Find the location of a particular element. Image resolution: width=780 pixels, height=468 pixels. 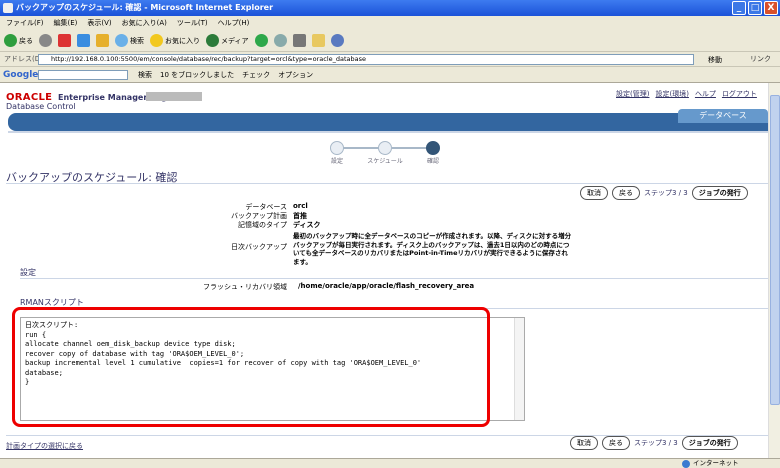

menu-view: 表示(V) is located at coordinates (99, 23).